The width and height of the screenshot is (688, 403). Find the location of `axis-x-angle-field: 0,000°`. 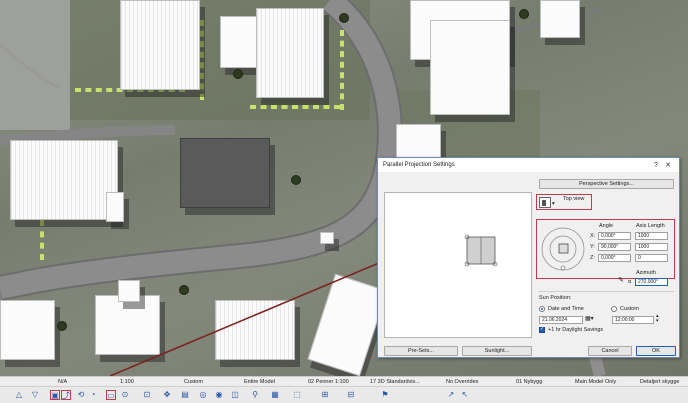

axis-x-angle-field: 0,000° is located at coordinates (614, 236).